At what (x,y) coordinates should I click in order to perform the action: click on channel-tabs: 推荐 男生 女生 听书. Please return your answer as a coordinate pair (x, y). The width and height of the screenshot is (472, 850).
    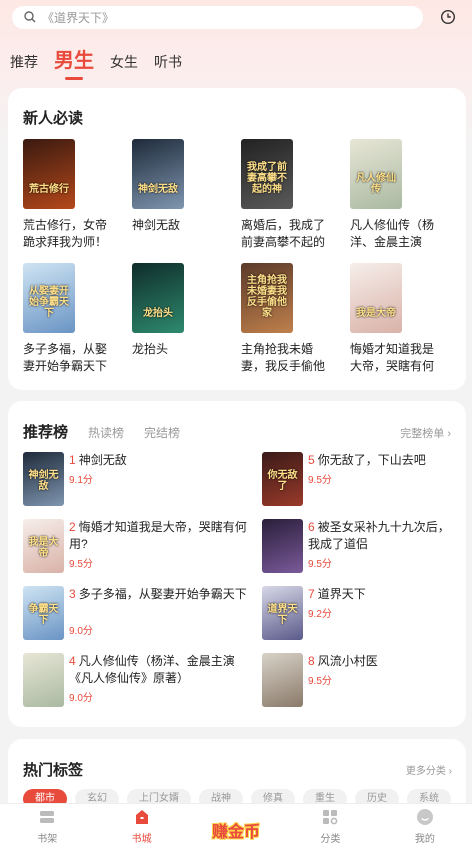
    Looking at the image, I should click on (104, 59).